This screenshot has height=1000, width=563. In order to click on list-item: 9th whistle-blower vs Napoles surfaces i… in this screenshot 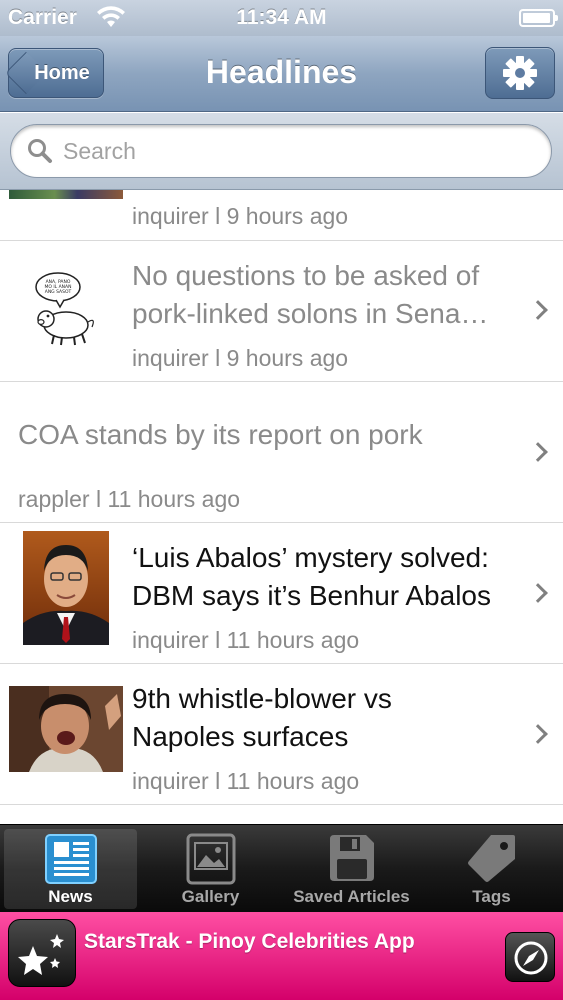, I will do `click(281, 734)`.